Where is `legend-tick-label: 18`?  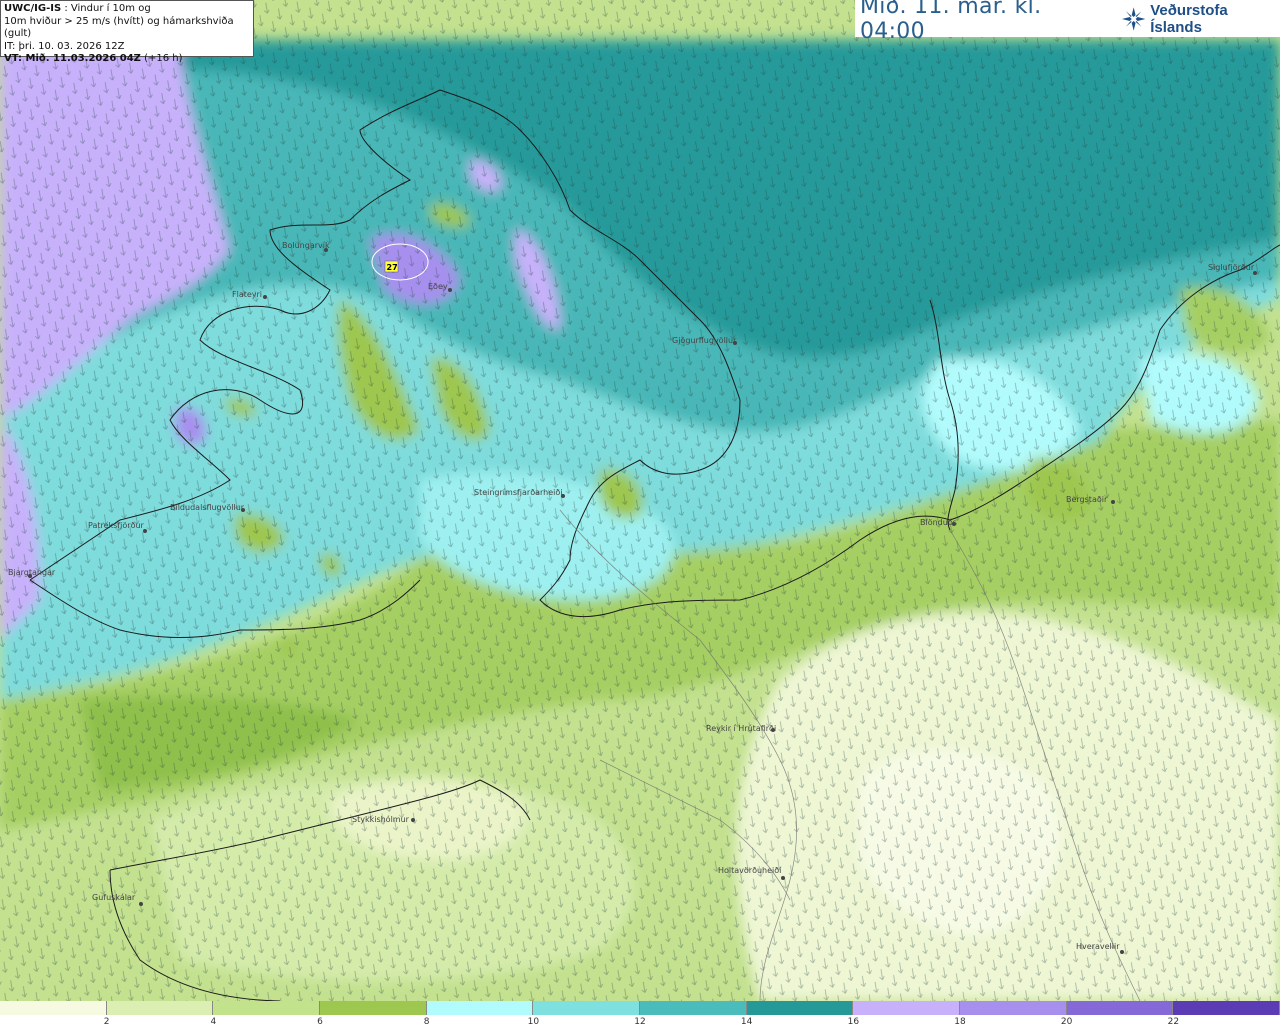
legend-tick-label: 18 is located at coordinates (960, 1022).